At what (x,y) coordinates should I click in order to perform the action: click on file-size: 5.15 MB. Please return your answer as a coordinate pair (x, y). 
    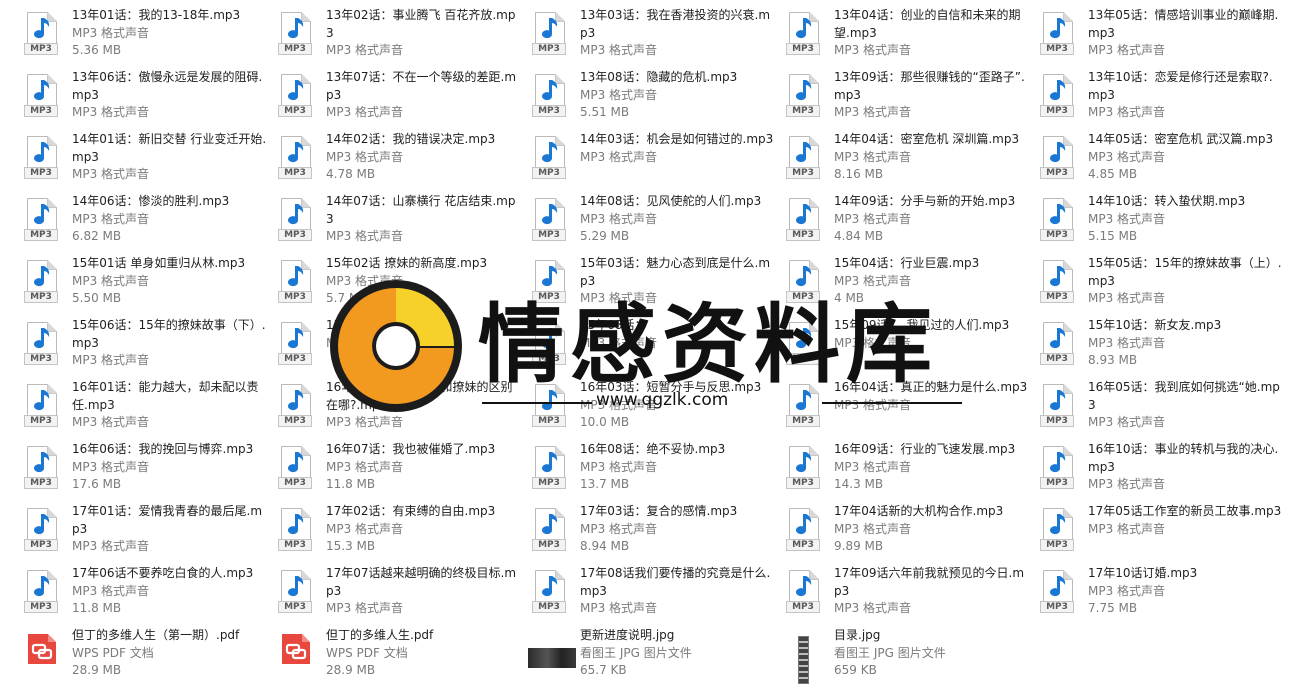
    Looking at the image, I should click on (1113, 236).